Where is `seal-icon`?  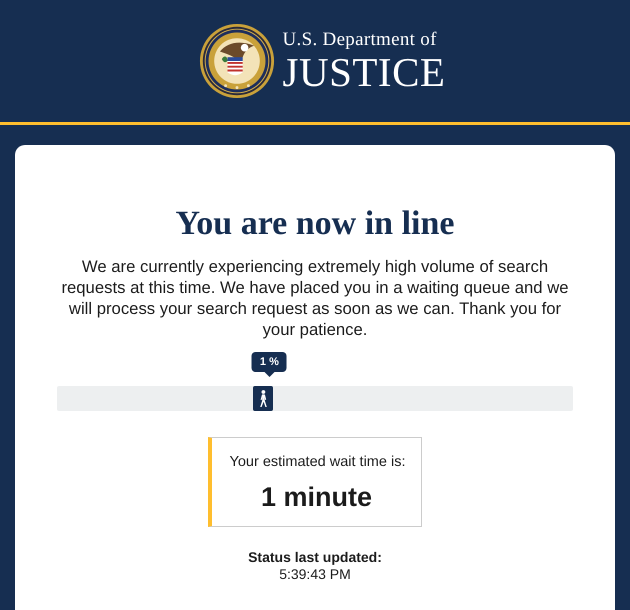 seal-icon is located at coordinates (236, 60).